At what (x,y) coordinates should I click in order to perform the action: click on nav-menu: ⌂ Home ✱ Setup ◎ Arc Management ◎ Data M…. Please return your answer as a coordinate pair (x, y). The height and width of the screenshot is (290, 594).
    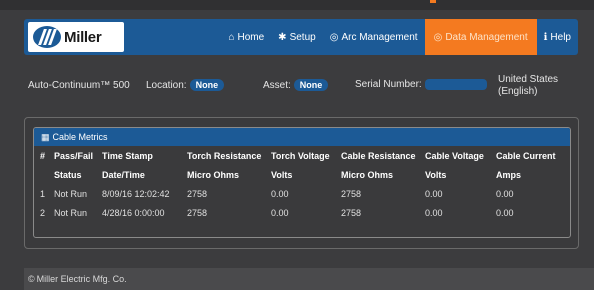
    Looking at the image, I should click on (399, 37).